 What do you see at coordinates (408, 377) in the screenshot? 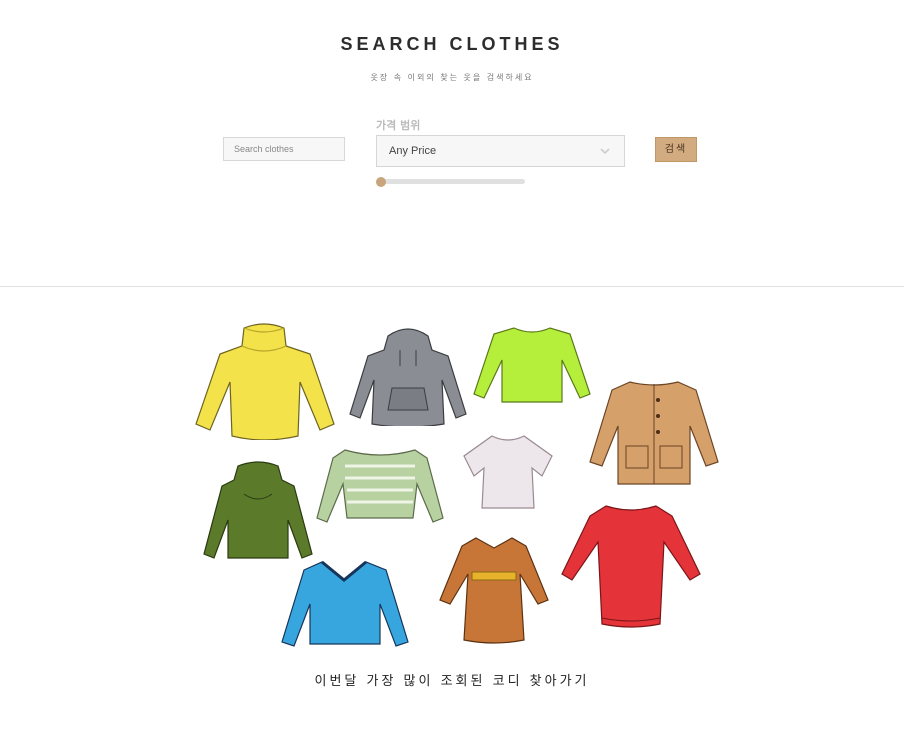
I see `grey-hoodie-image` at bounding box center [408, 377].